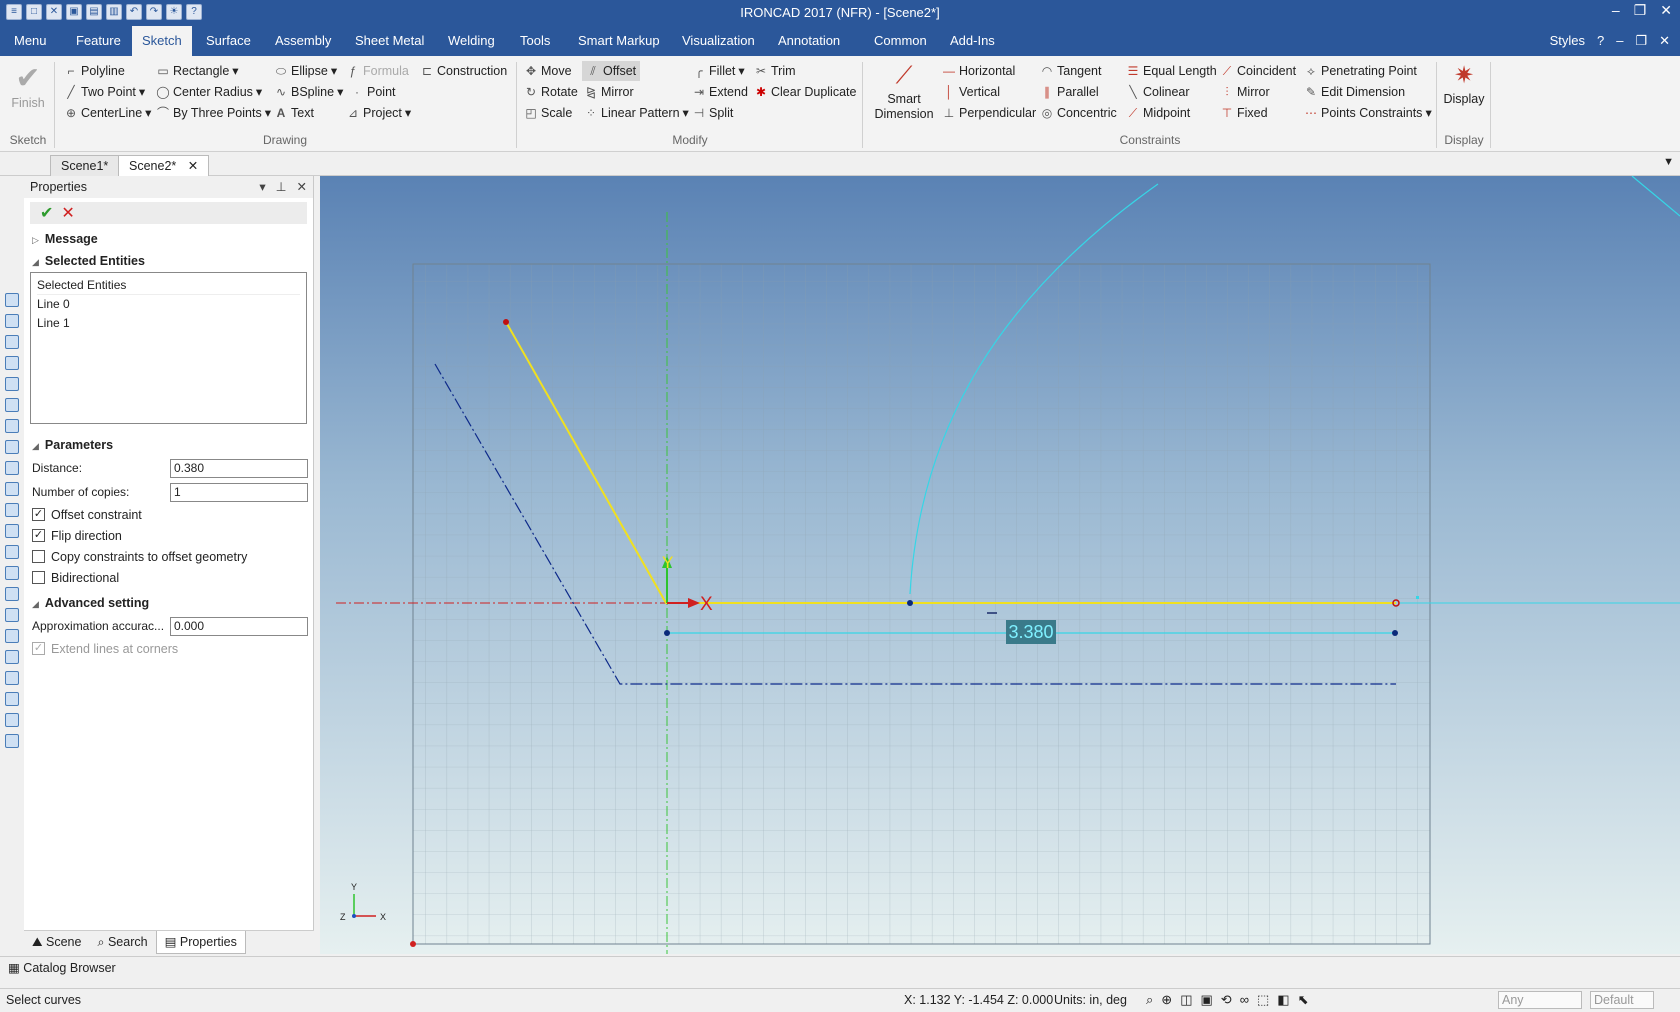 This screenshot has height=1012, width=1680. What do you see at coordinates (239, 626) in the screenshot?
I see `approximation-input: 0.000` at bounding box center [239, 626].